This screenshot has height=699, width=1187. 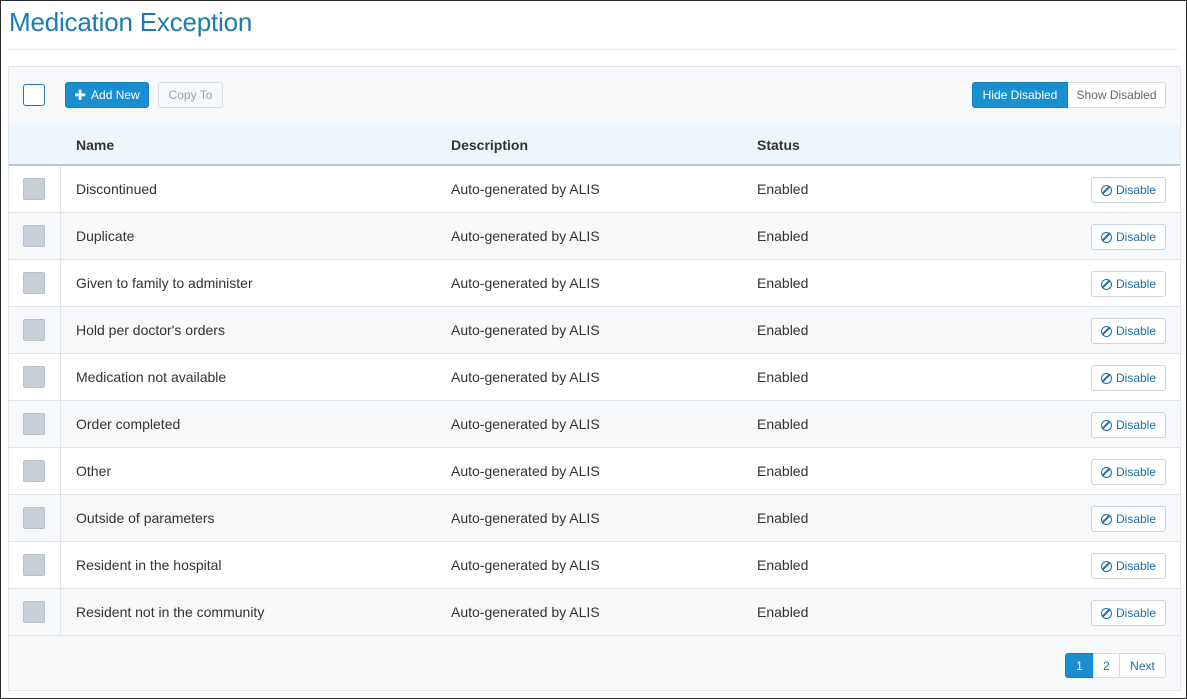 I want to click on row-name: Given to family to administer, so click(x=164, y=283).